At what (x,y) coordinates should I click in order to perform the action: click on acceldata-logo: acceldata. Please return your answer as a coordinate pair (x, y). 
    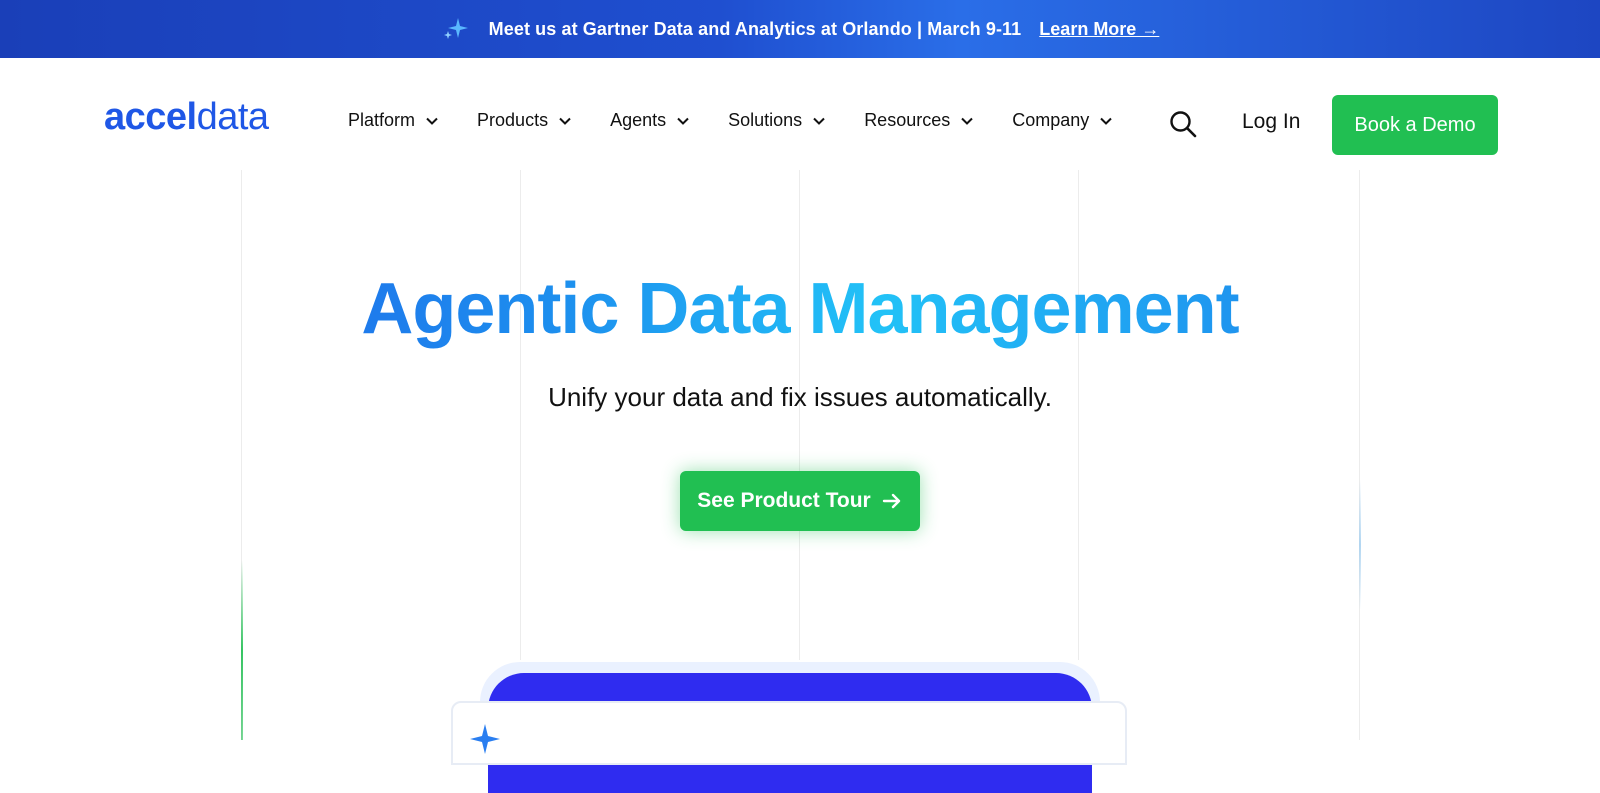
    Looking at the image, I should click on (186, 117).